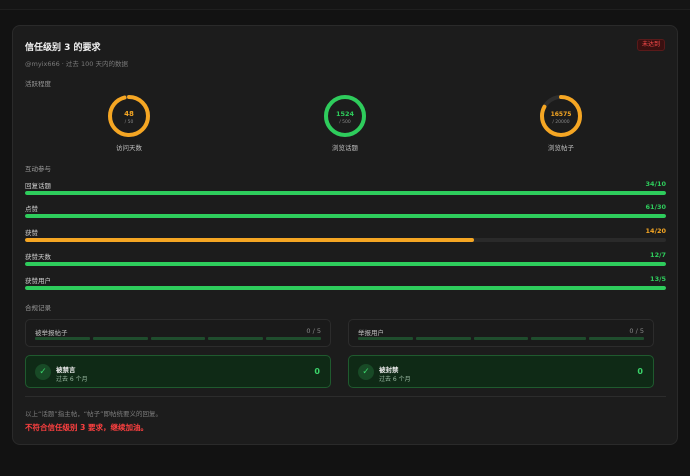 The height and width of the screenshot is (476, 690). I want to click on suspended-status-box: ✓ 被封禁 过去 6 个月 0, so click(501, 371).